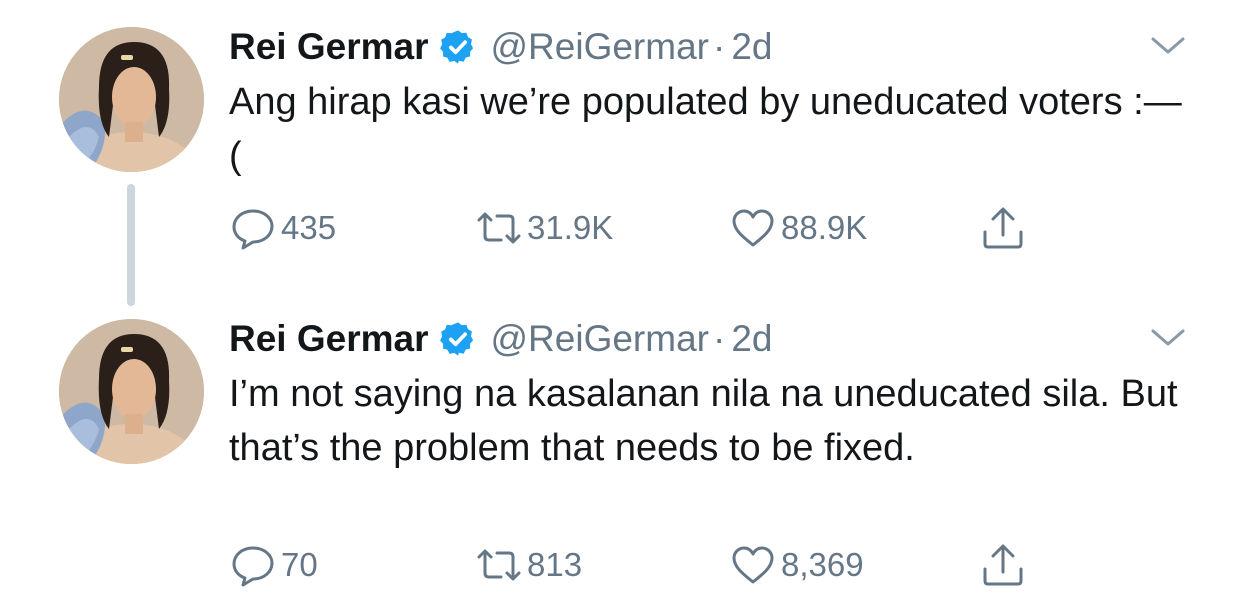 The image size is (1242, 615). I want to click on thread-connector, so click(131, 245).